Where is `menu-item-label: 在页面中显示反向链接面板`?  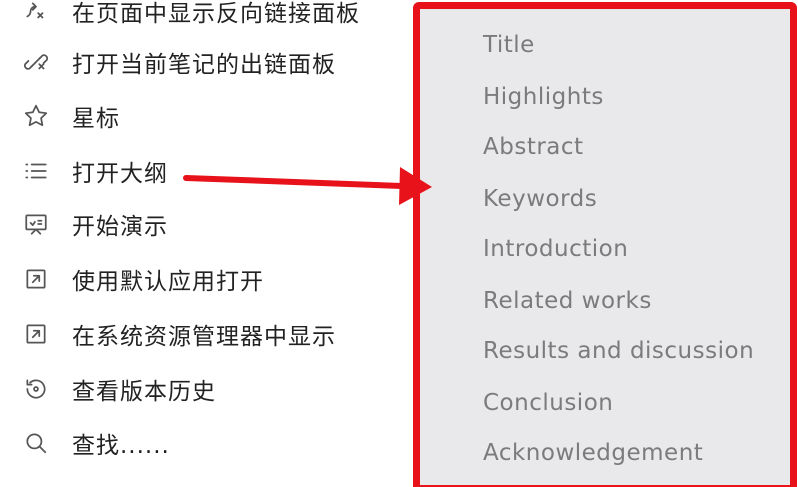
menu-item-label: 在页面中显示反向链接面板 is located at coordinates (216, 14).